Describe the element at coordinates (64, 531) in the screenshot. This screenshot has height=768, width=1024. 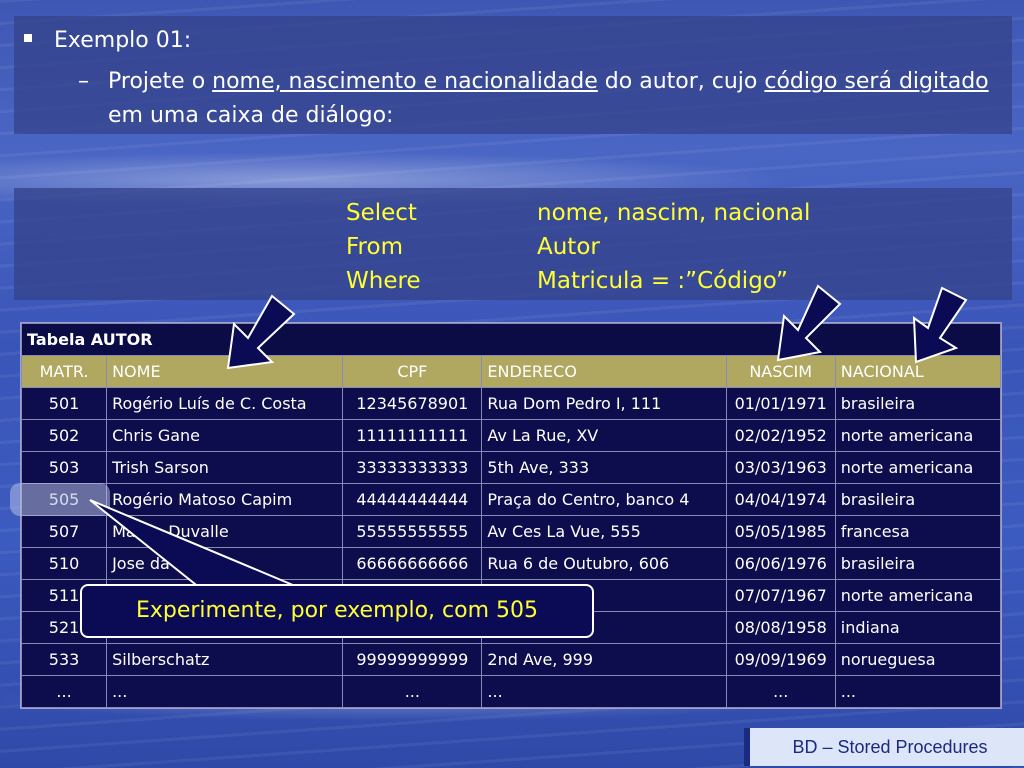
I see `table-cell: 507` at that location.